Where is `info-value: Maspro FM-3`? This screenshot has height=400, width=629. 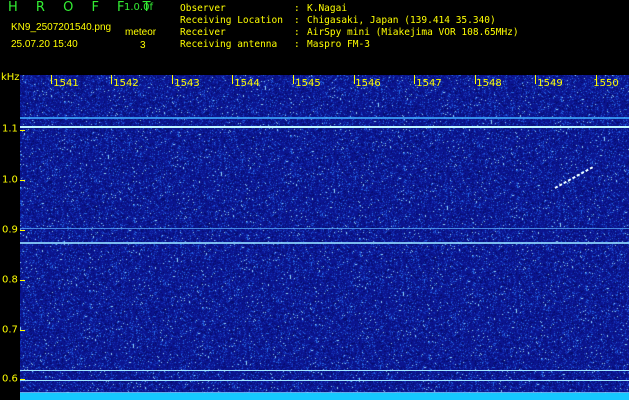 info-value: Maspro FM-3 is located at coordinates (338, 44).